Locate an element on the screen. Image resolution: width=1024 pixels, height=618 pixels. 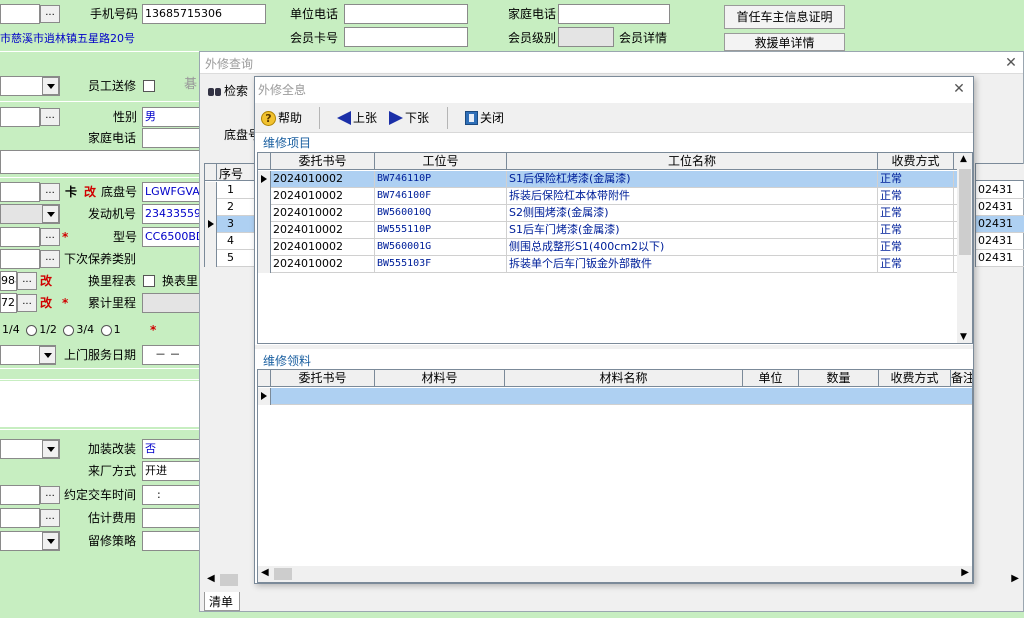
left-value-1: 988 is located at coordinates (8, 281).